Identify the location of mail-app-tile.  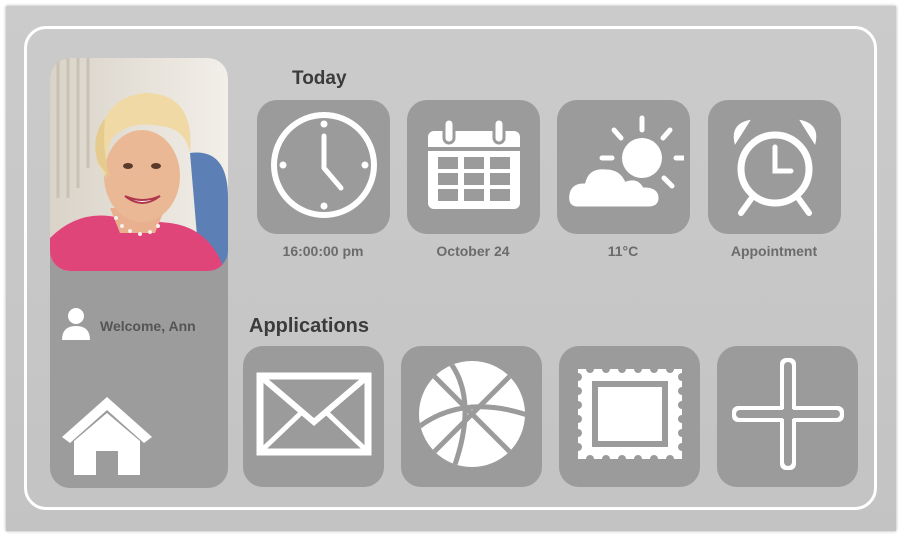
(313, 416).